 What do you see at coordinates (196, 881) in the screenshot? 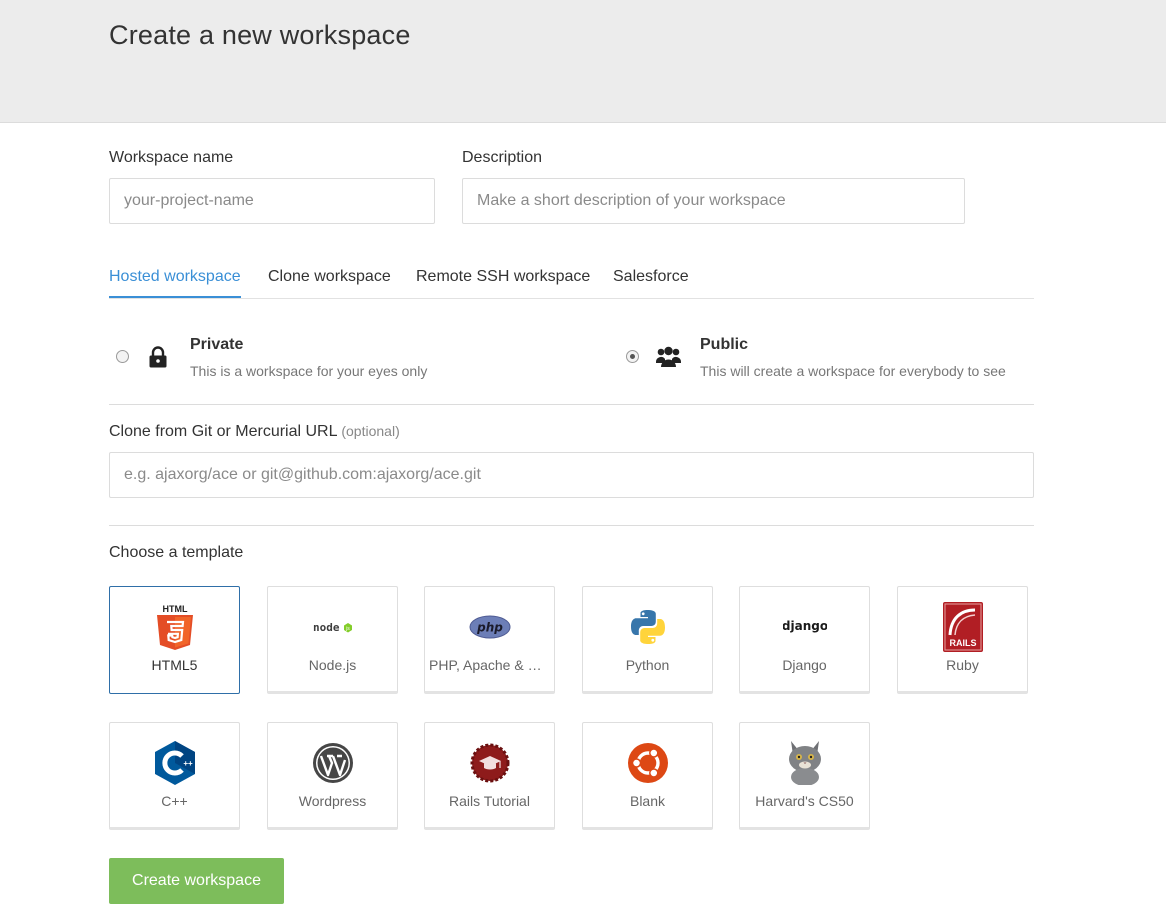
I see `create-workspace-button: Create workspace` at bounding box center [196, 881].